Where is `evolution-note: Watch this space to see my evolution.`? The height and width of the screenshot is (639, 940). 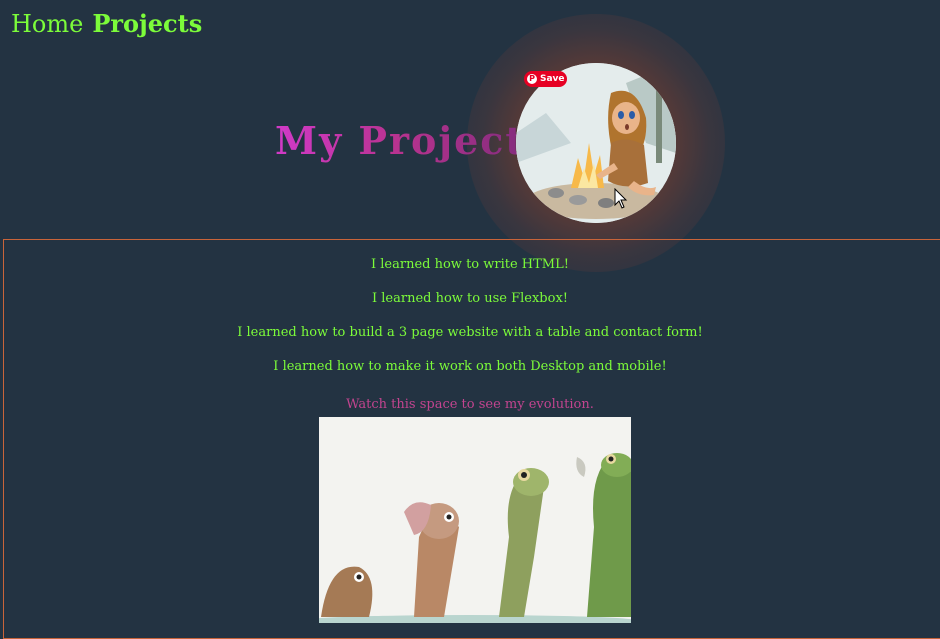 evolution-note: Watch this space to see my evolution. is located at coordinates (470, 404).